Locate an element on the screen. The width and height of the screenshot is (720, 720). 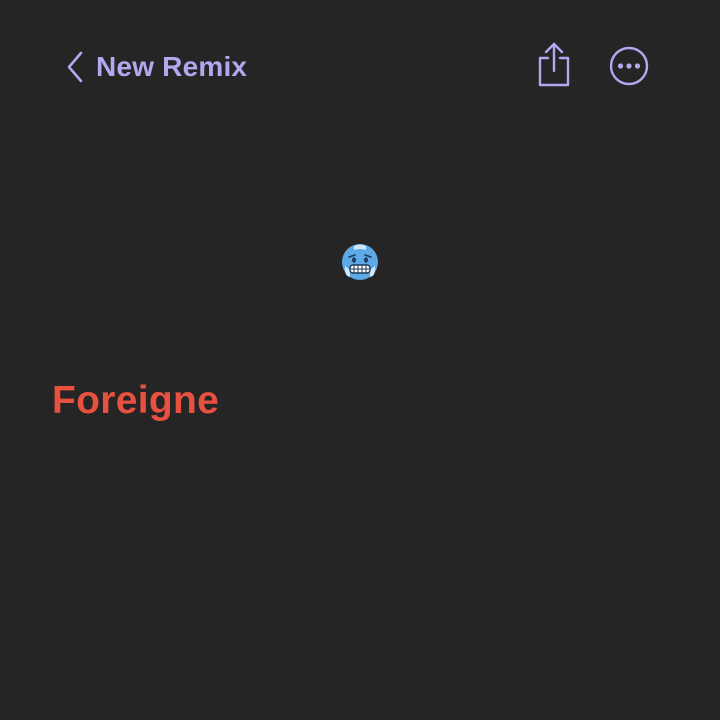
share-icon is located at coordinates (554, 64).